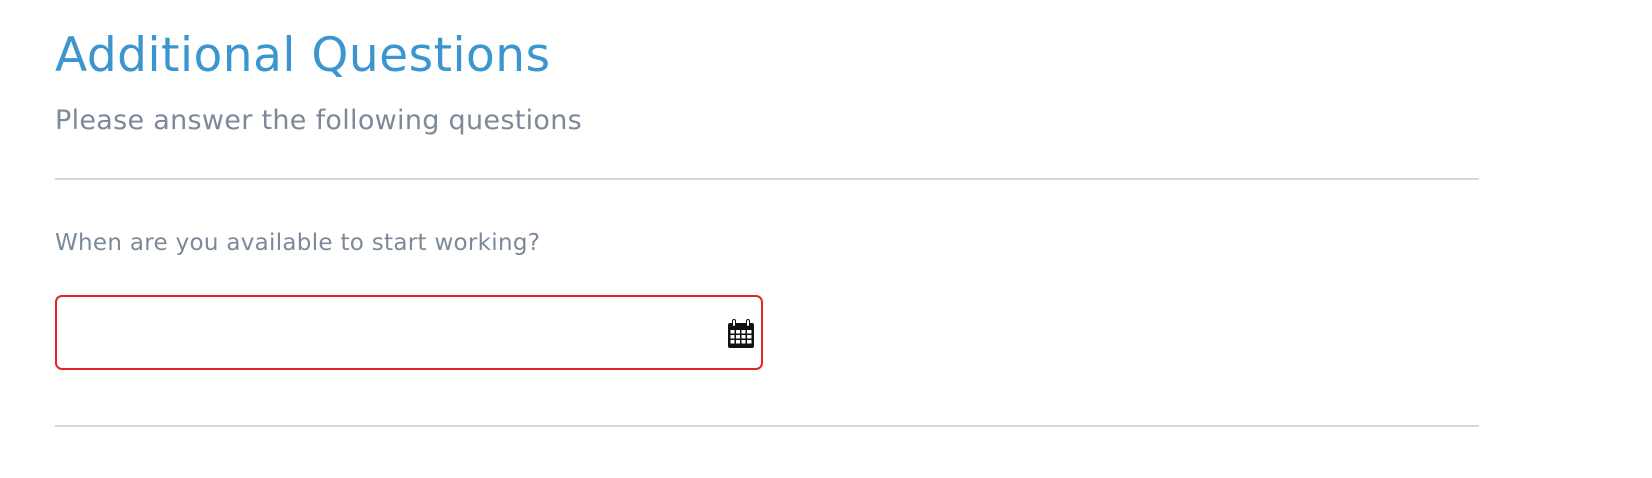 The height and width of the screenshot is (478, 1652). Describe the element at coordinates (318, 120) in the screenshot. I see `section-subtitle: Please answer the following questions` at that location.